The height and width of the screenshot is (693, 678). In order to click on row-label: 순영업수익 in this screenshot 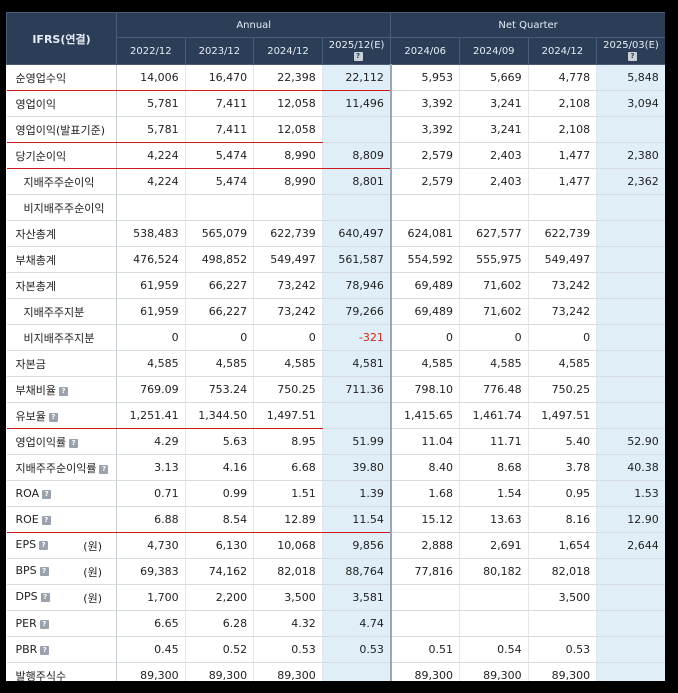, I will do `click(41, 78)`.